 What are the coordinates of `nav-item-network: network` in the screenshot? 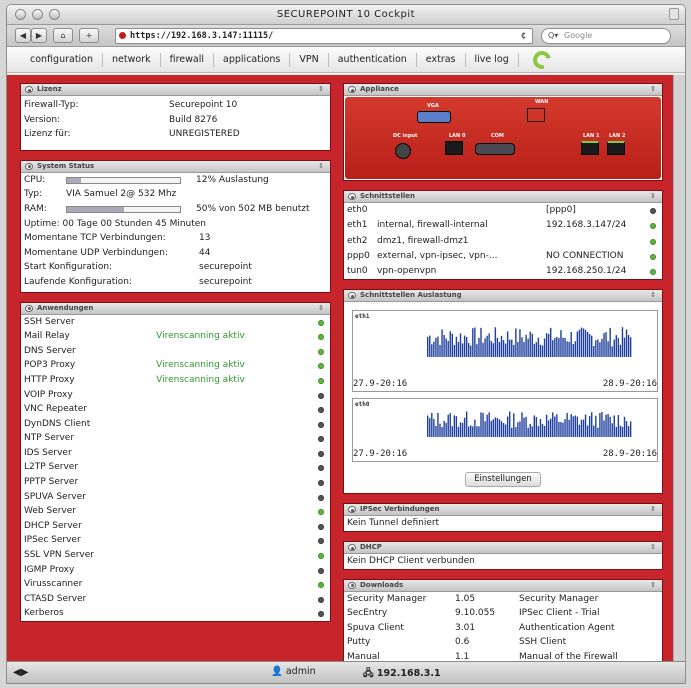 It's located at (132, 59).